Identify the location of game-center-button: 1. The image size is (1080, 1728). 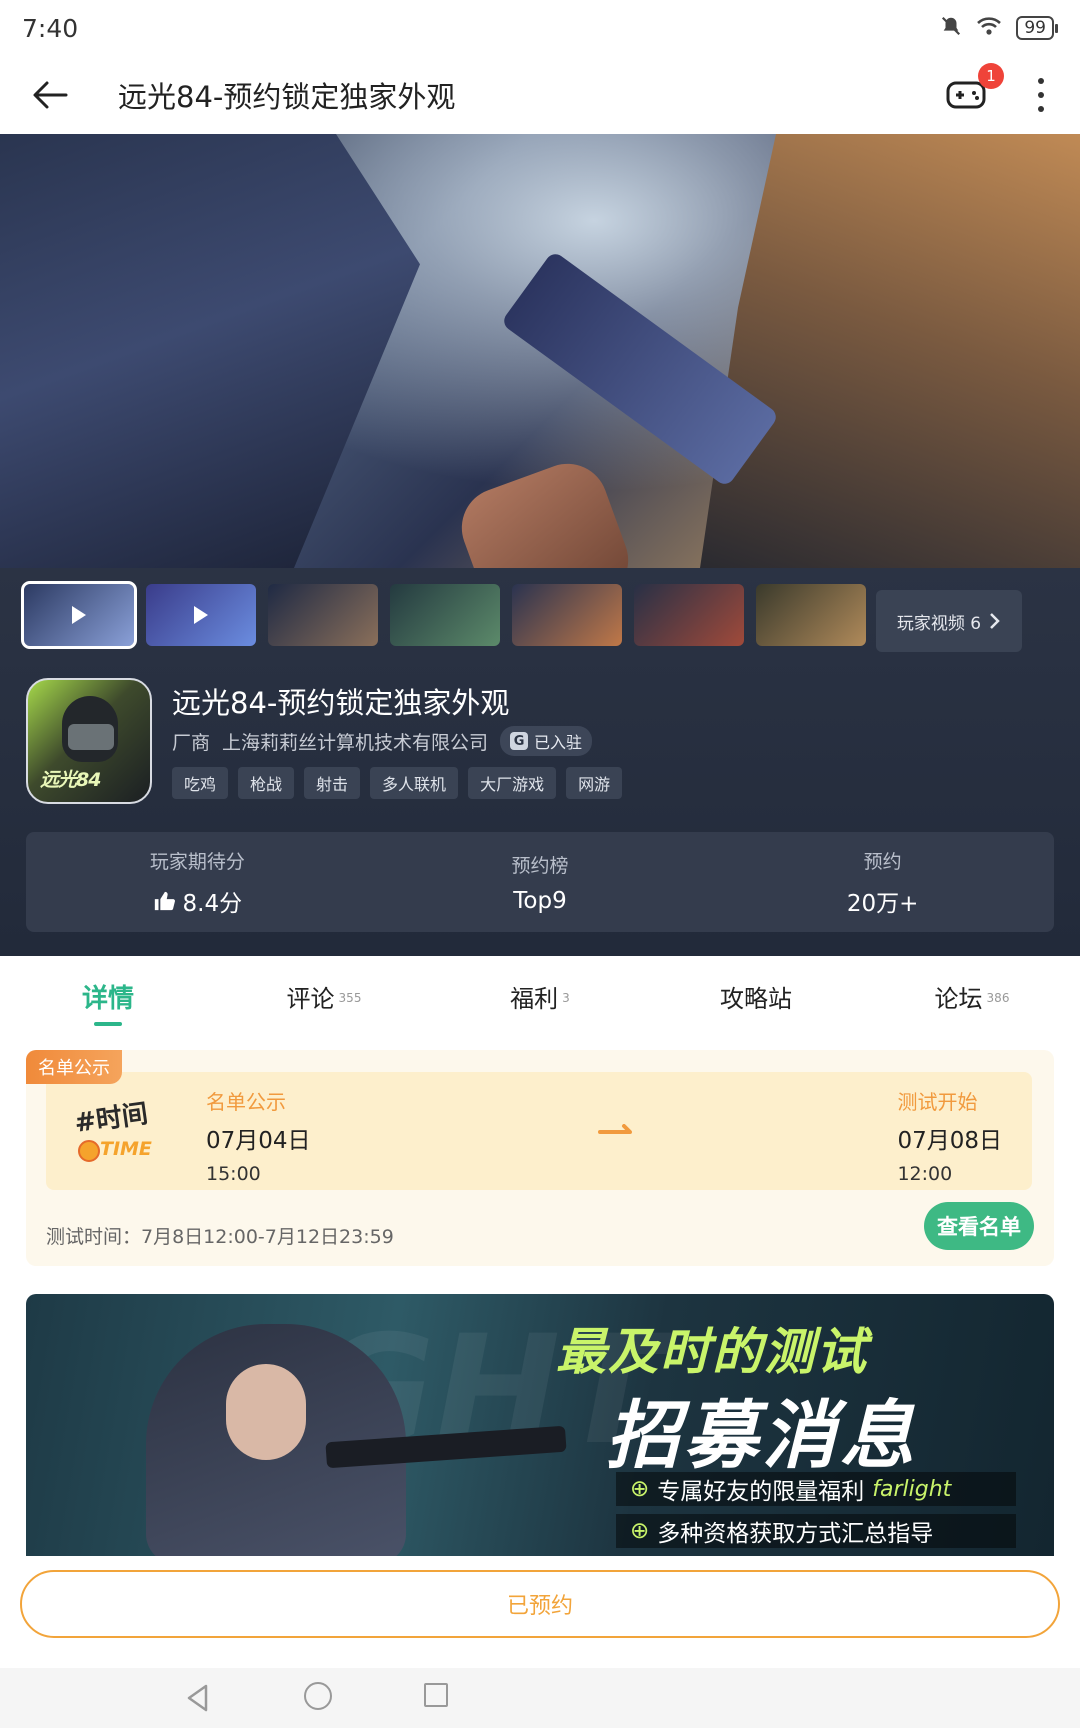
(972, 92).